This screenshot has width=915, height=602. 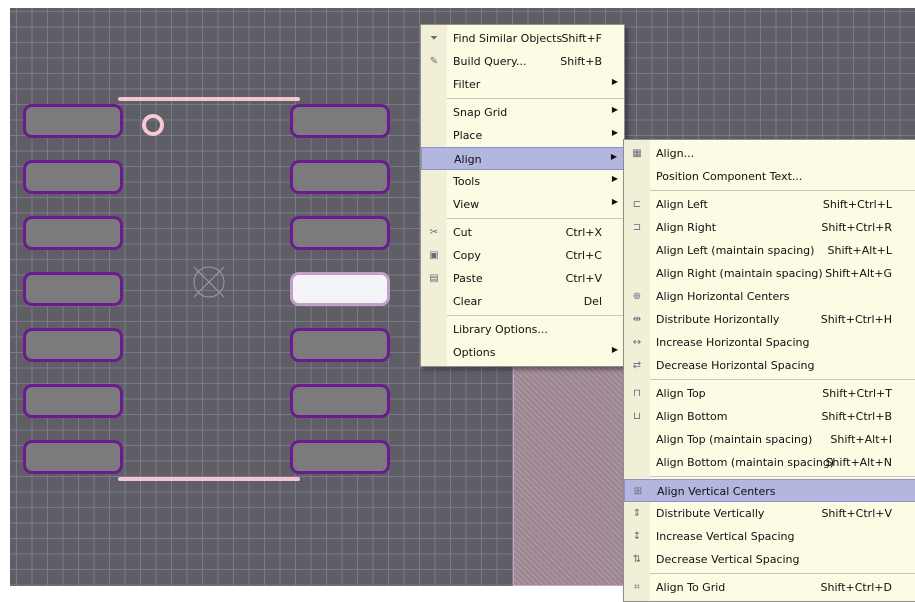 What do you see at coordinates (434, 278) in the screenshot?
I see `paste-icon: ▤` at bounding box center [434, 278].